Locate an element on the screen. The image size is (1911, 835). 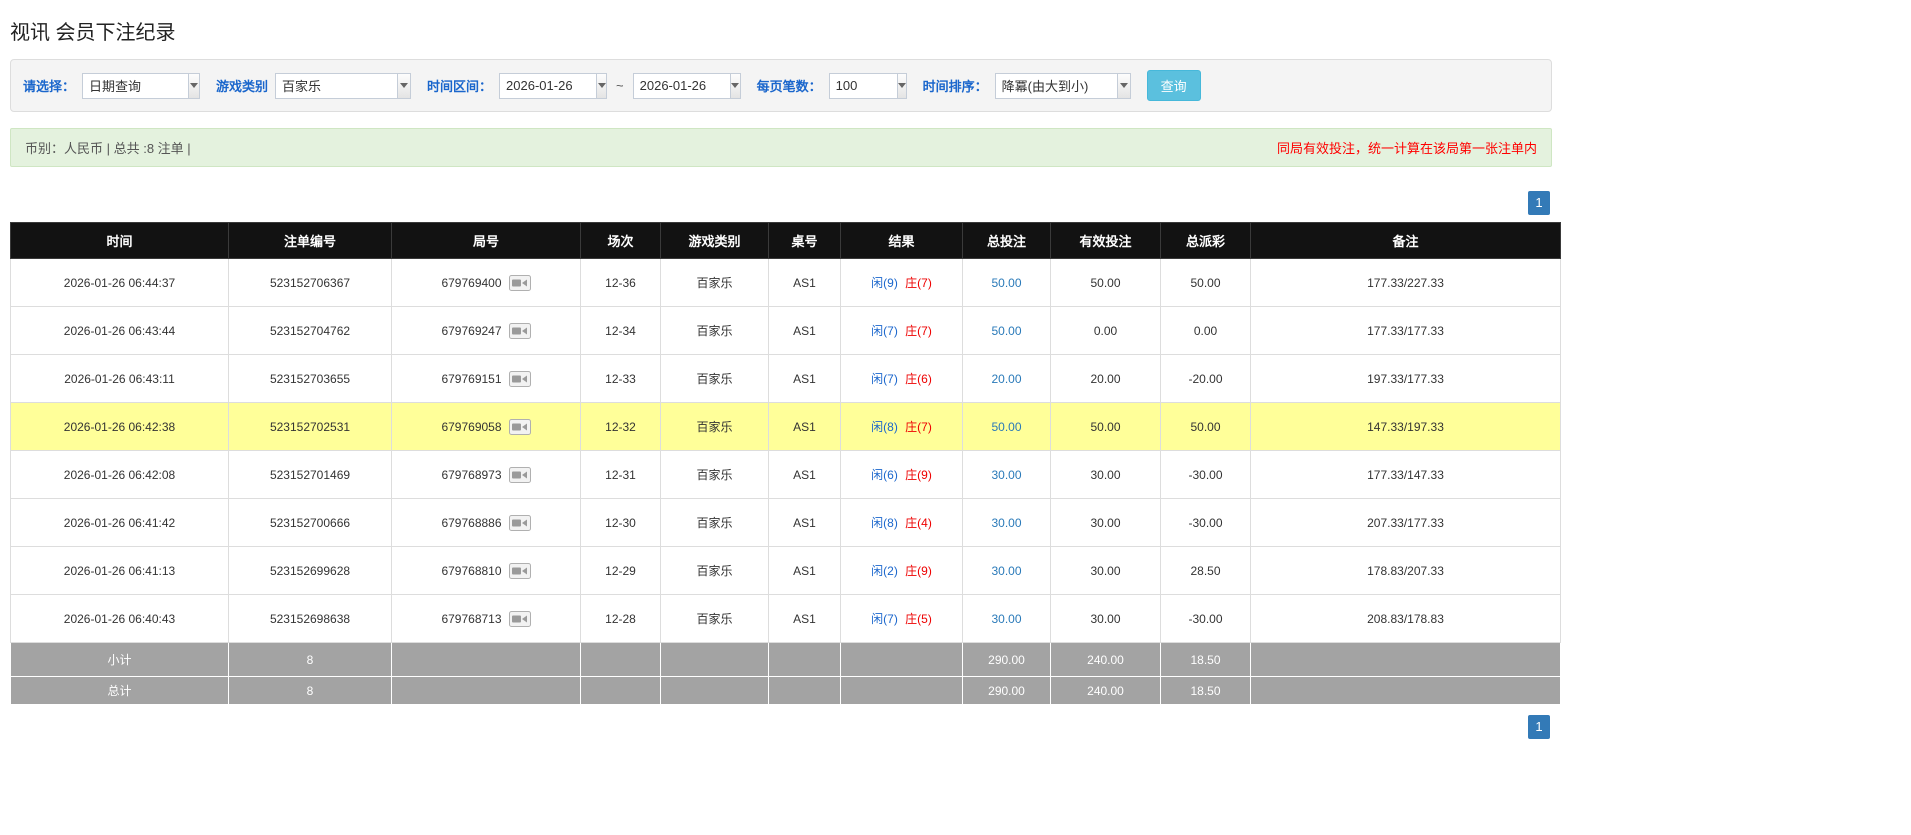
page-button-1-bottom: 1 is located at coordinates (1539, 727).